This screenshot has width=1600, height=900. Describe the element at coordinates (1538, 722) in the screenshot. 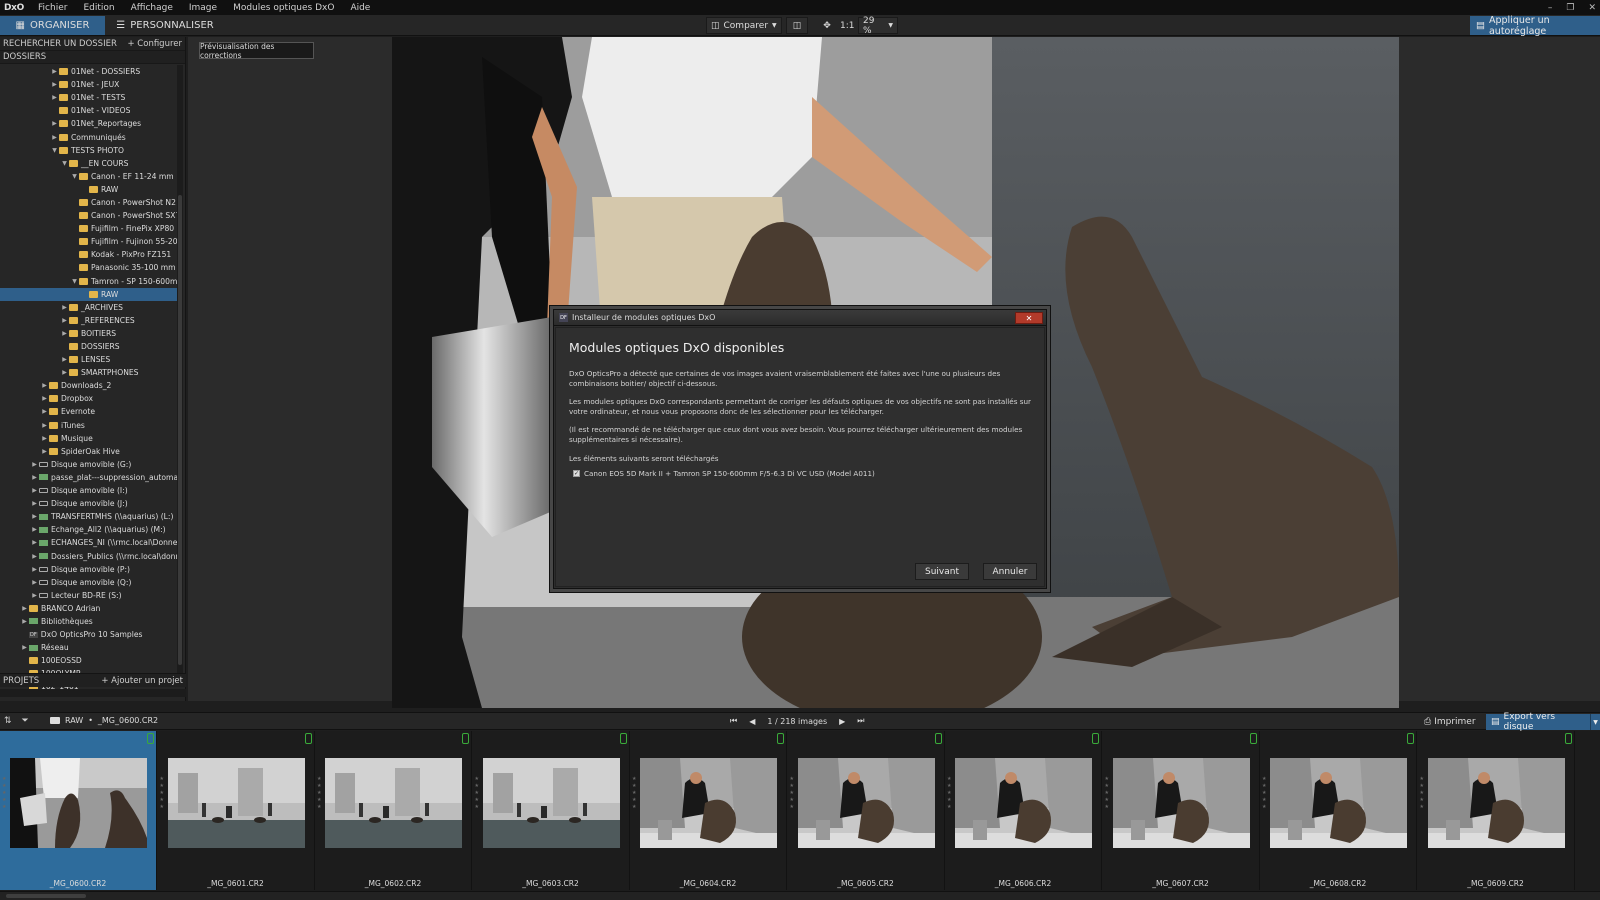

I see `export-to-disk-button: ▤ Export vers disque` at that location.